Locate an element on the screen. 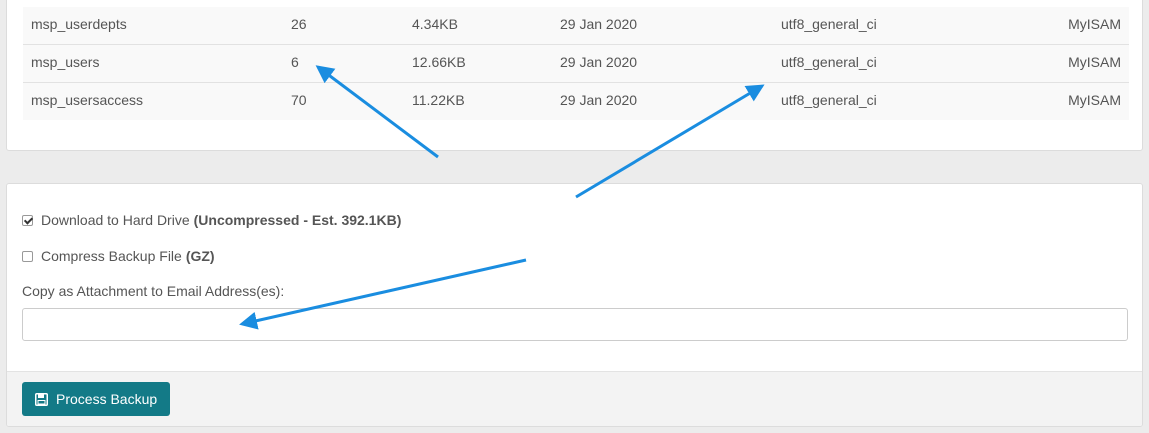 The height and width of the screenshot is (433, 1149). row-count: 6 is located at coordinates (295, 62).